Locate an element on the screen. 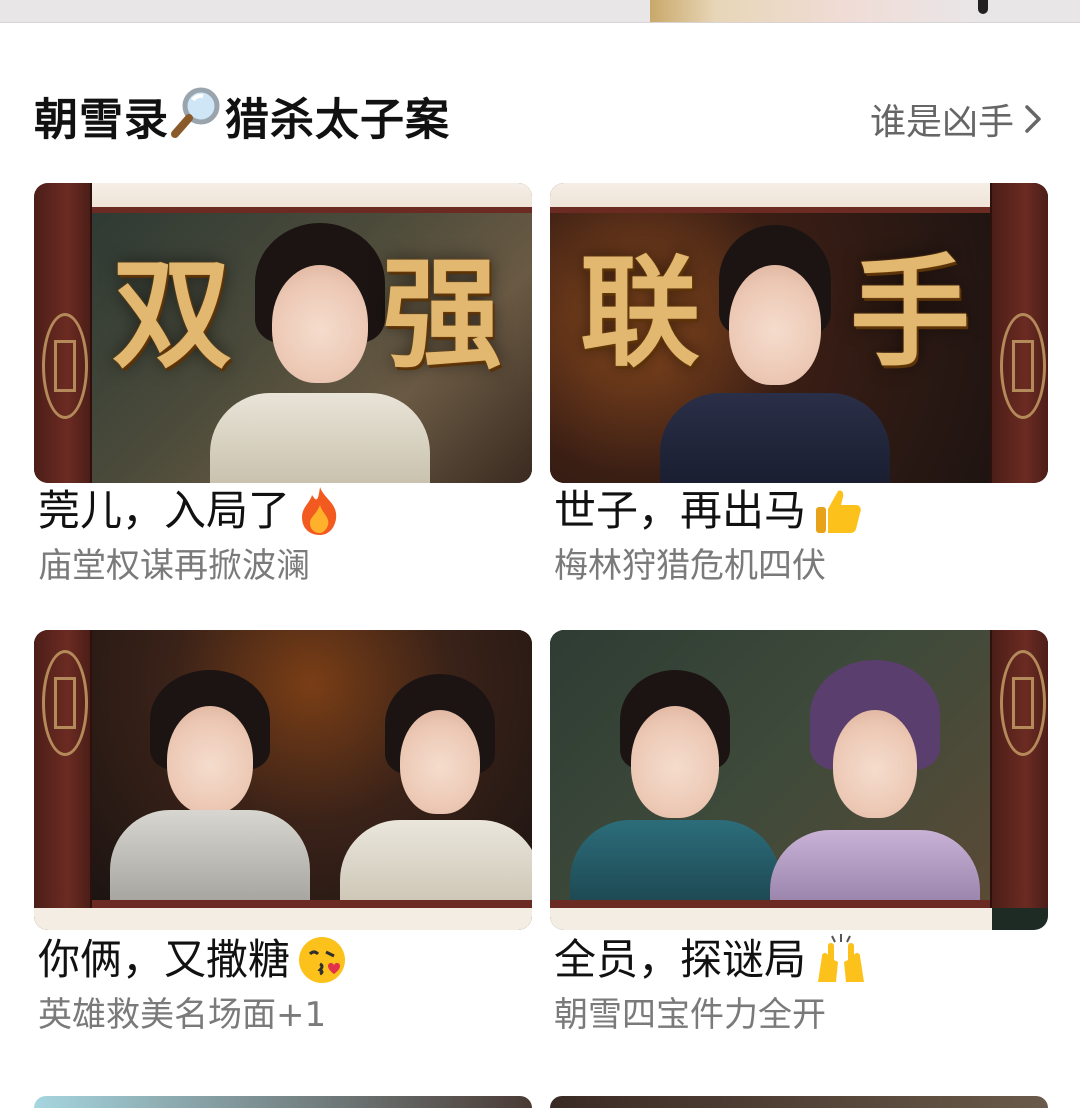 This screenshot has width=1080, height=1108. raised-hands-emoji-icon is located at coordinates (841, 958).